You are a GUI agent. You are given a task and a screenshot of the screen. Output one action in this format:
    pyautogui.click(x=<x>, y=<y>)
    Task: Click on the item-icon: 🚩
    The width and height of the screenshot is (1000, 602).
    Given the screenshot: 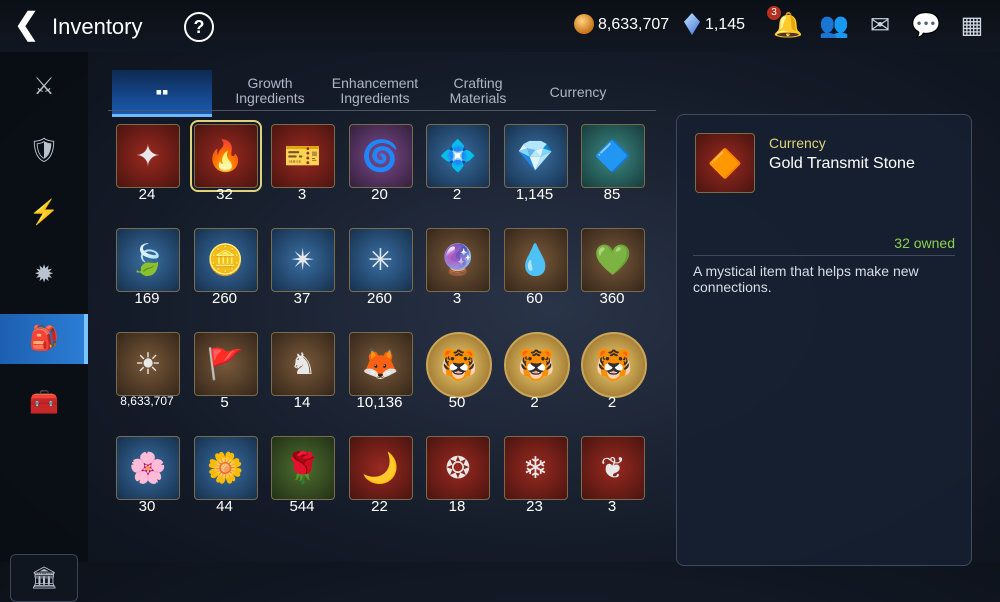 What is the action you would take?
    pyautogui.click(x=225, y=364)
    